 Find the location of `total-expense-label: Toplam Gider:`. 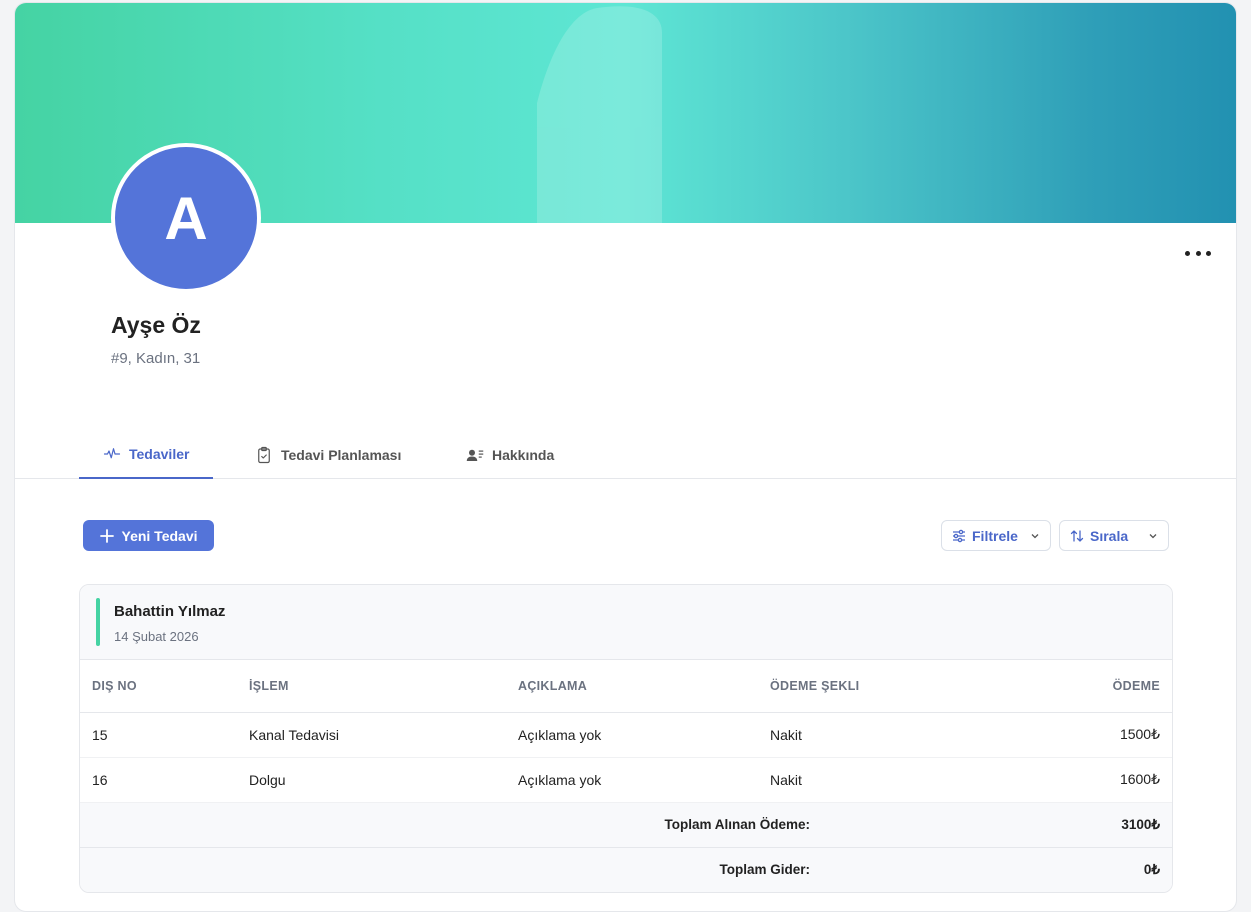

total-expense-label: Toplam Gider: is located at coordinates (525, 869).